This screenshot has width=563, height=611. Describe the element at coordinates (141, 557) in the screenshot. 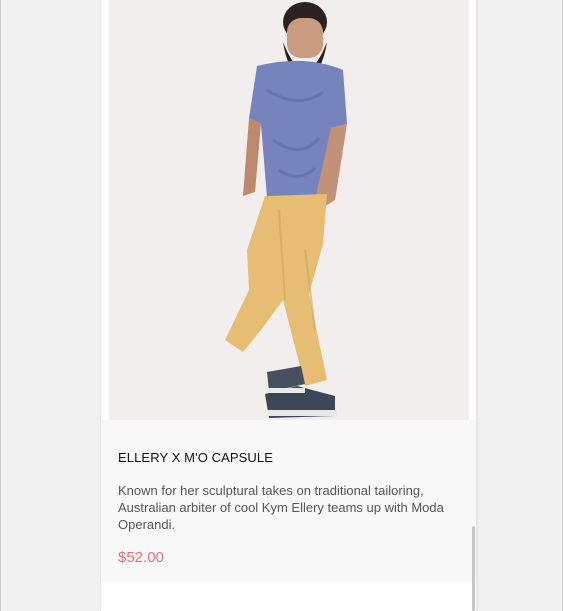

I see `product-price: $52.00` at that location.